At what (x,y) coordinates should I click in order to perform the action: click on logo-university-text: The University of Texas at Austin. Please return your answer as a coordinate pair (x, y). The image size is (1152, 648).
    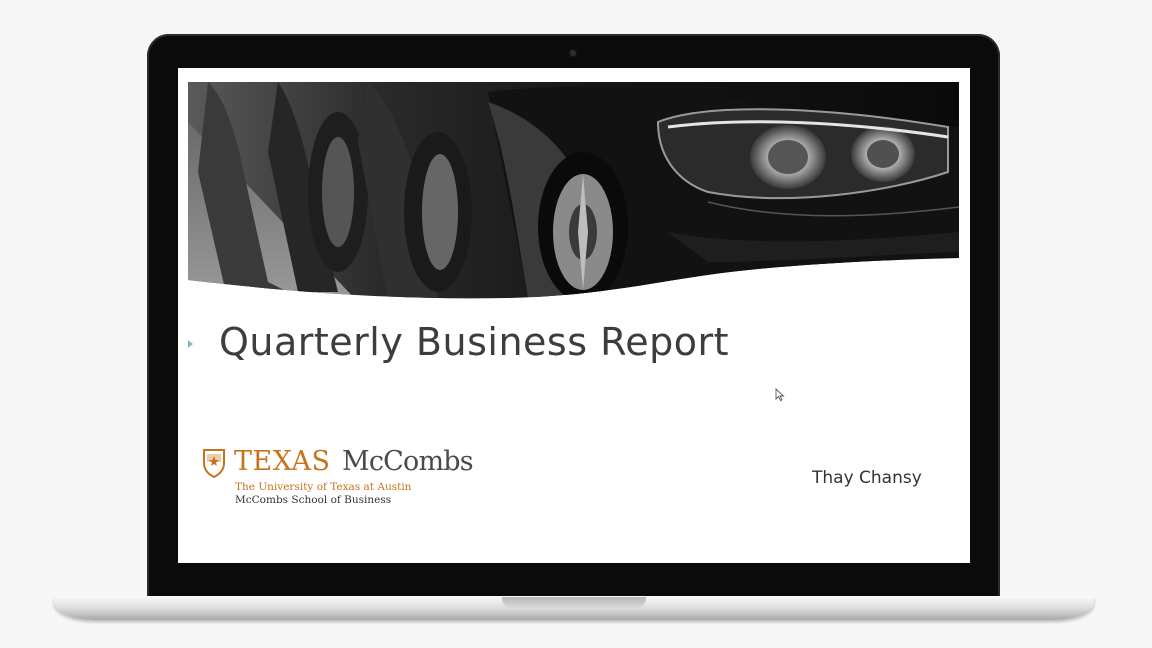
    Looking at the image, I should click on (323, 487).